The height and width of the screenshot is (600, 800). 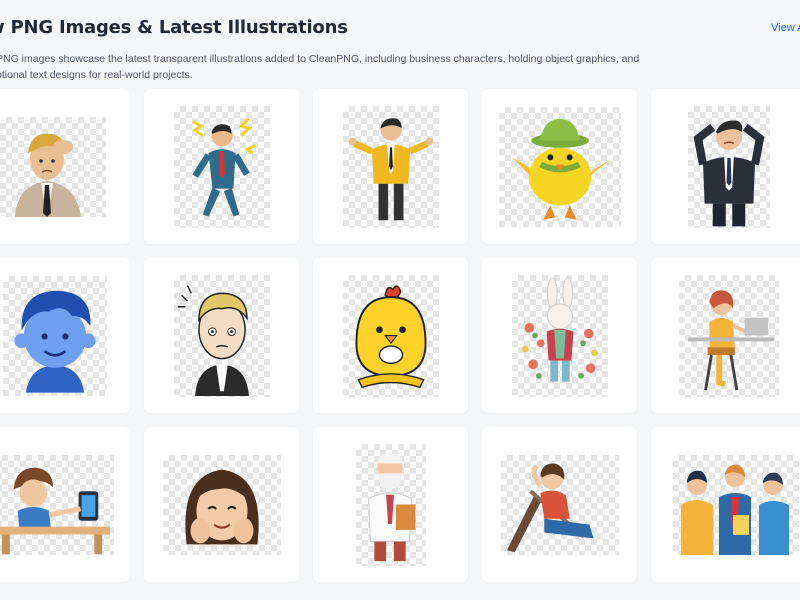 What do you see at coordinates (785, 28) in the screenshot?
I see `view-all-link: View A` at bounding box center [785, 28].